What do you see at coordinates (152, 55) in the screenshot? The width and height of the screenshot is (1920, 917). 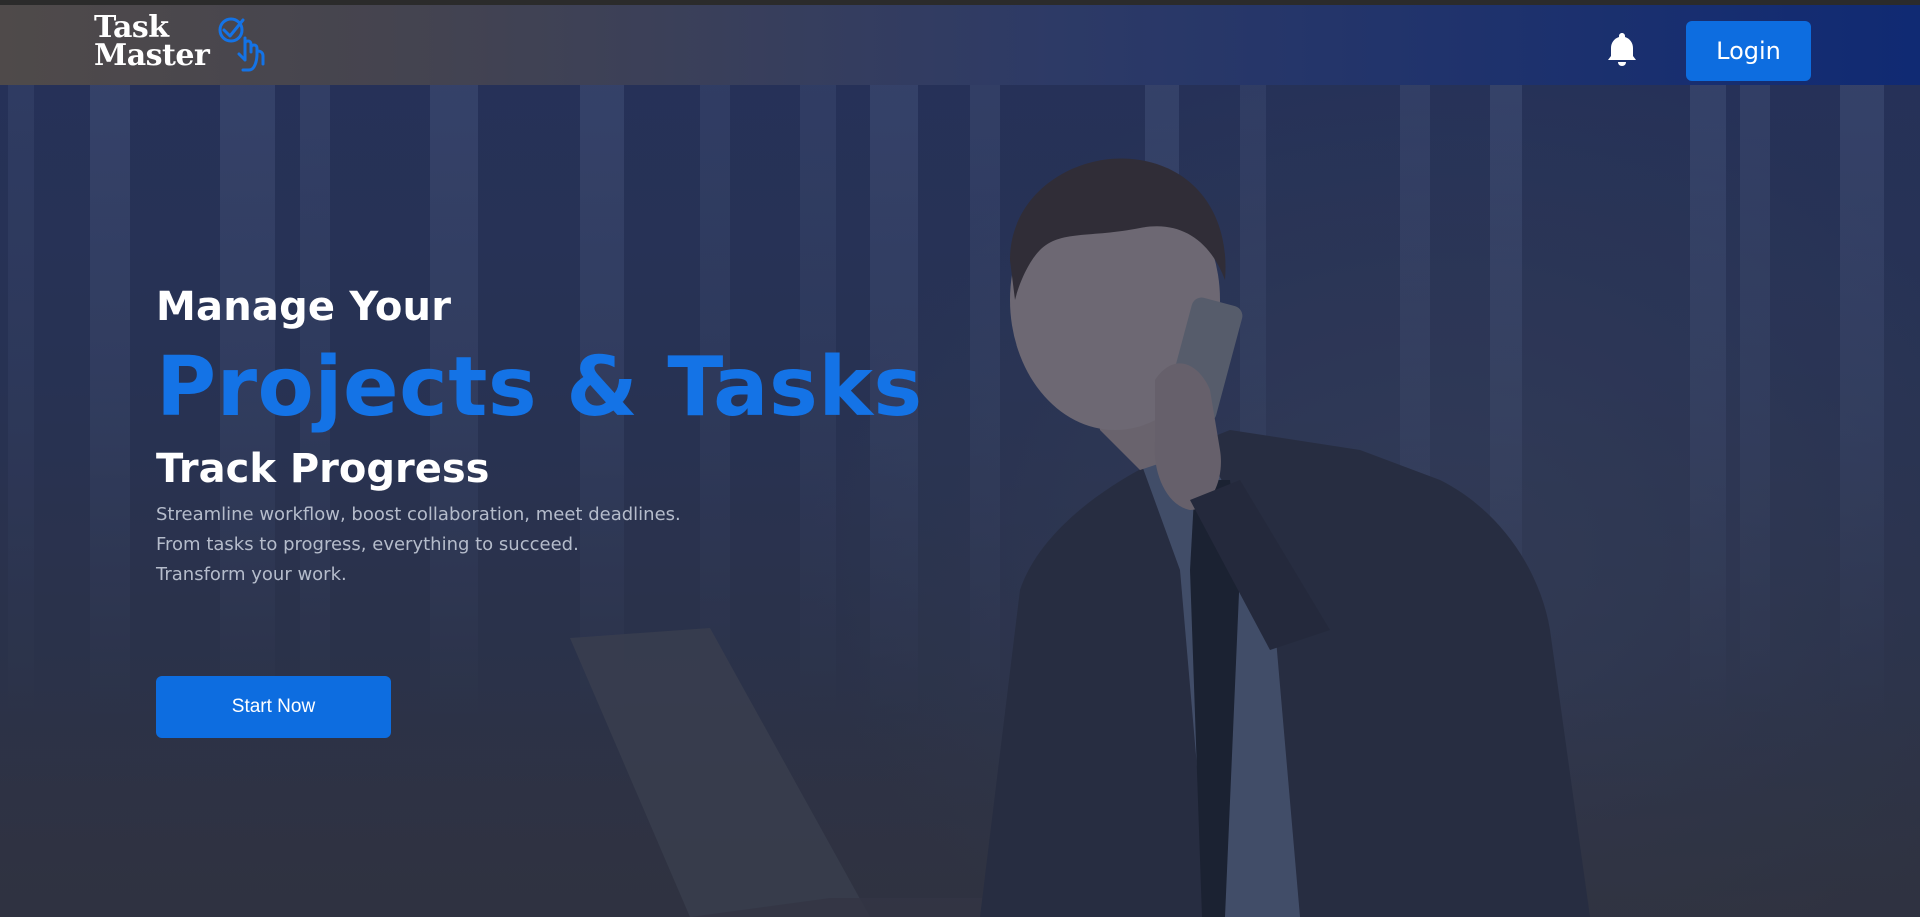 I see `logo-line-master: Master` at bounding box center [152, 55].